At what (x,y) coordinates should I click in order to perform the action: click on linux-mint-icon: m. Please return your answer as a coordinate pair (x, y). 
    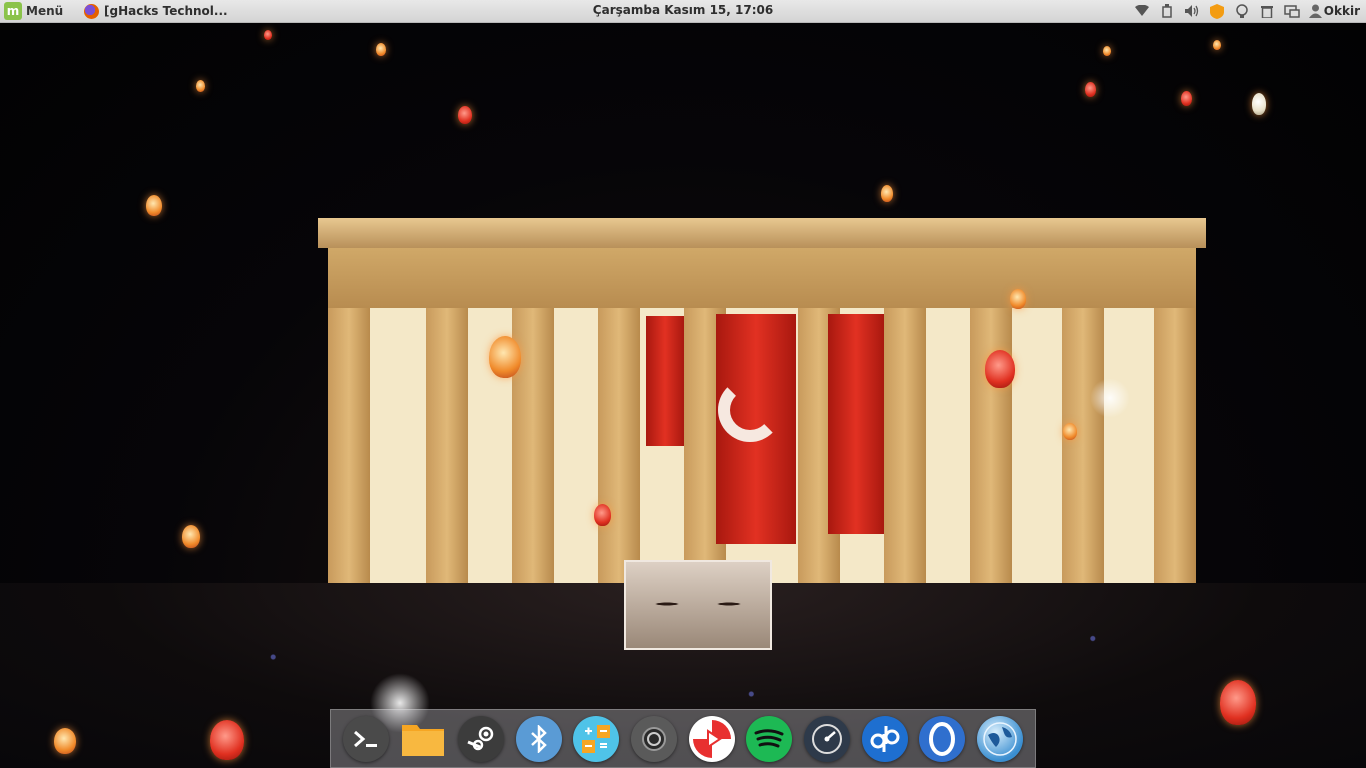
    Looking at the image, I should click on (13, 11).